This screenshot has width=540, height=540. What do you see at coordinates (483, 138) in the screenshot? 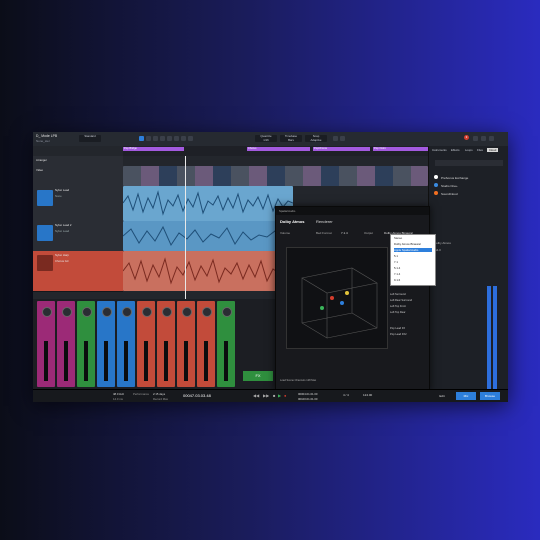
I see `settings-icon` at bounding box center [483, 138].